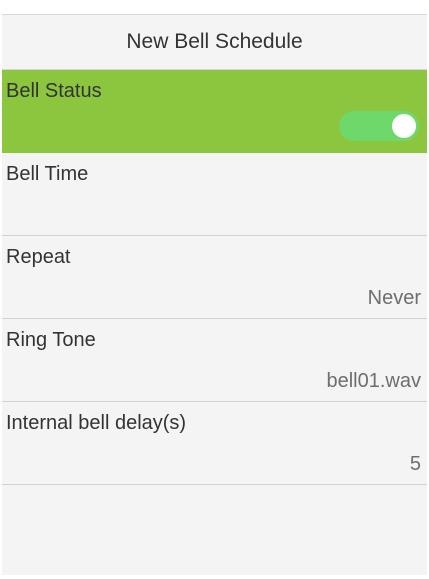 The width and height of the screenshot is (429, 579). Describe the element at coordinates (214, 360) in the screenshot. I see `menu-item-ring-tone: Ring Tone bell01.wav` at that location.